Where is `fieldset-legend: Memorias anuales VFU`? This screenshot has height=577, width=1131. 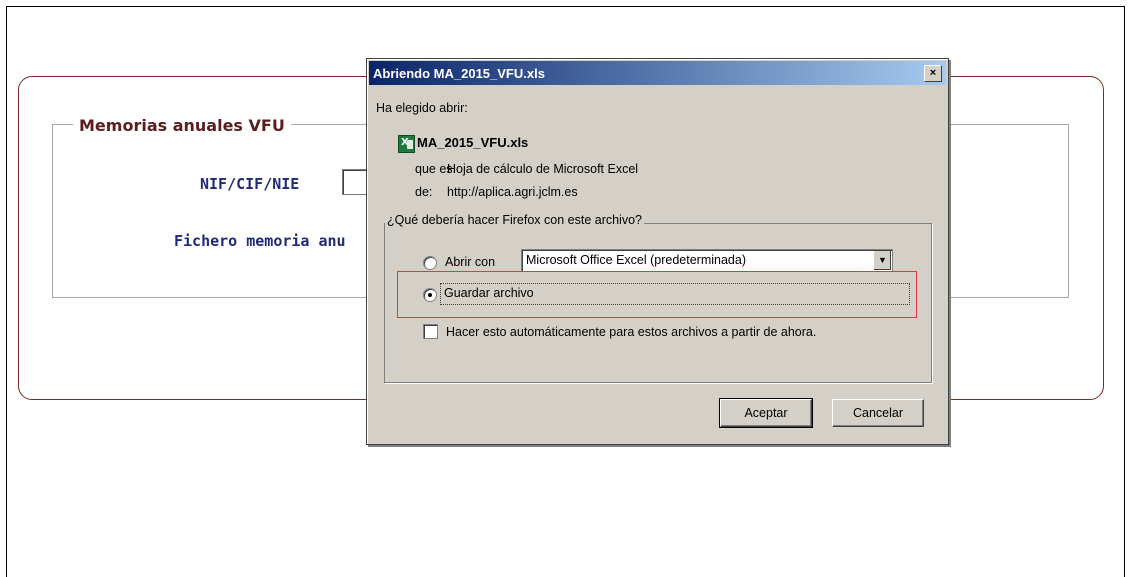
fieldset-legend: Memorias anuales VFU is located at coordinates (182, 125).